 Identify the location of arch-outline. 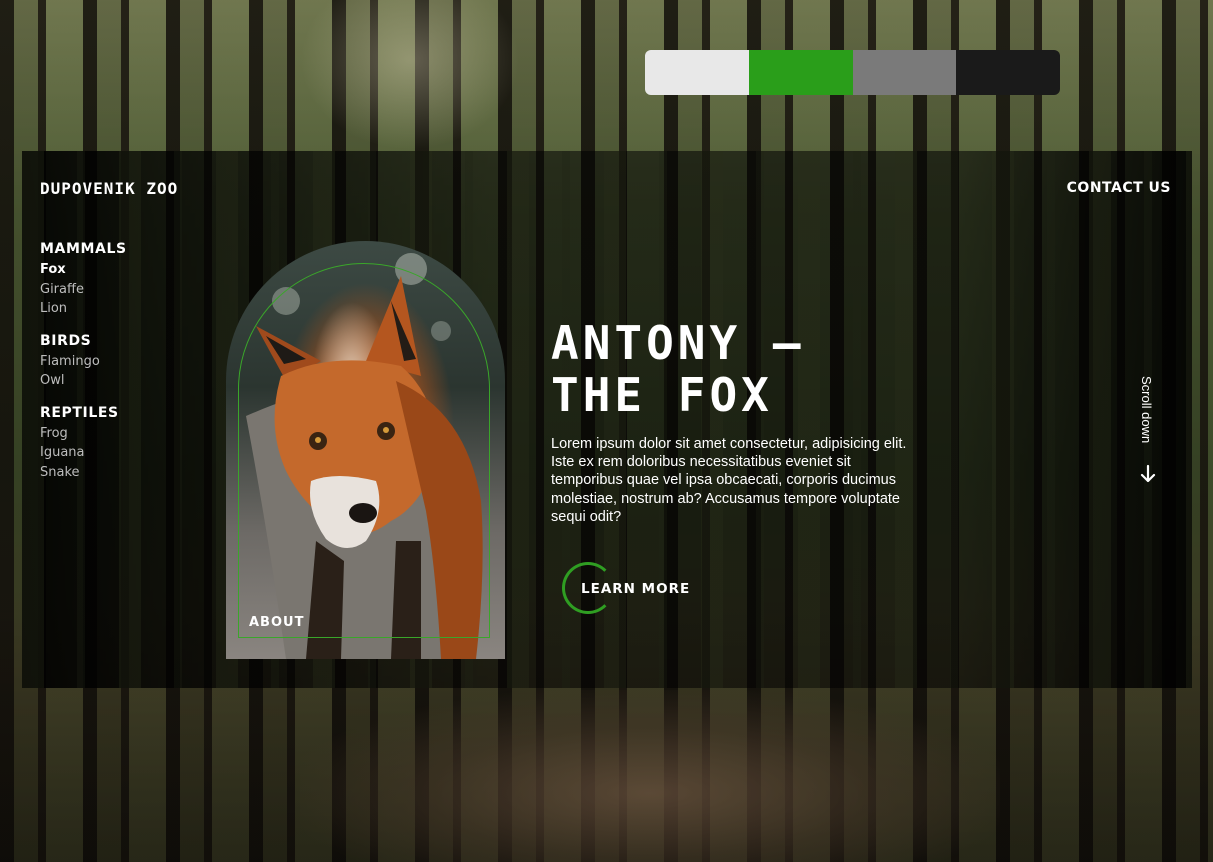
(364, 450).